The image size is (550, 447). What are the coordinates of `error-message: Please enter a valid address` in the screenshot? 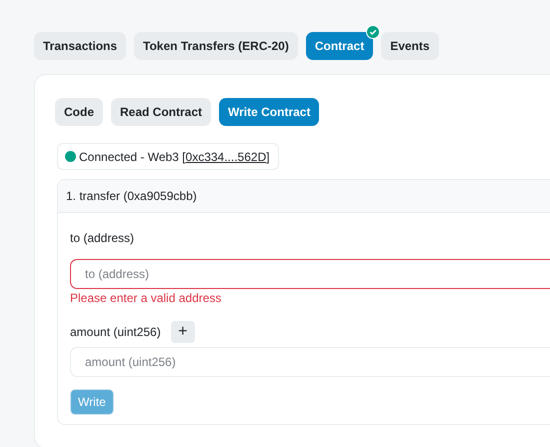 It's located at (146, 298).